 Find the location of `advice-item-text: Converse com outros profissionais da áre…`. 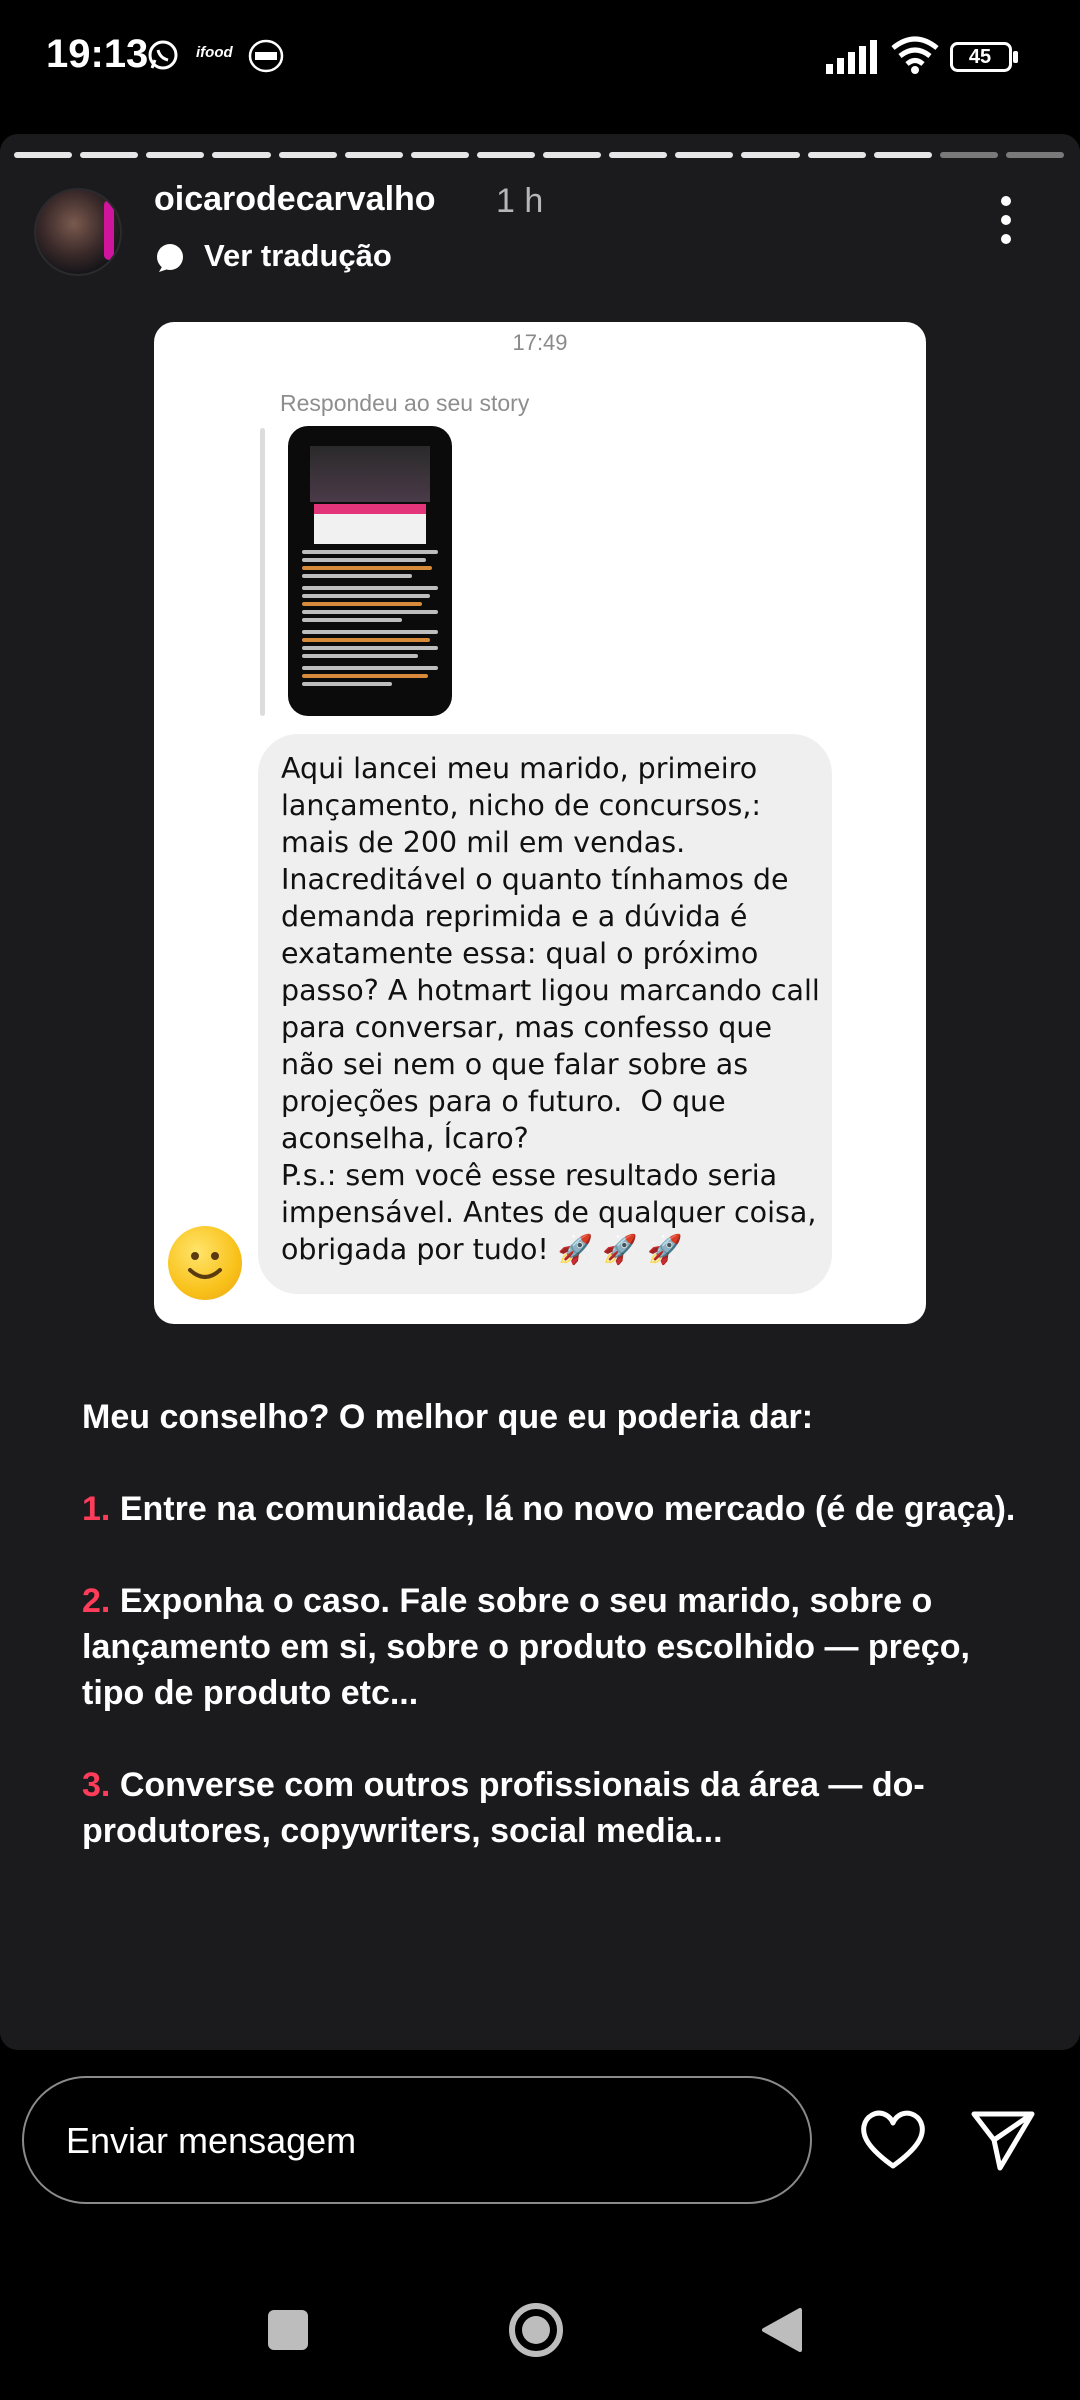

advice-item-text: Converse com outros profissionais da áre… is located at coordinates (503, 1808).